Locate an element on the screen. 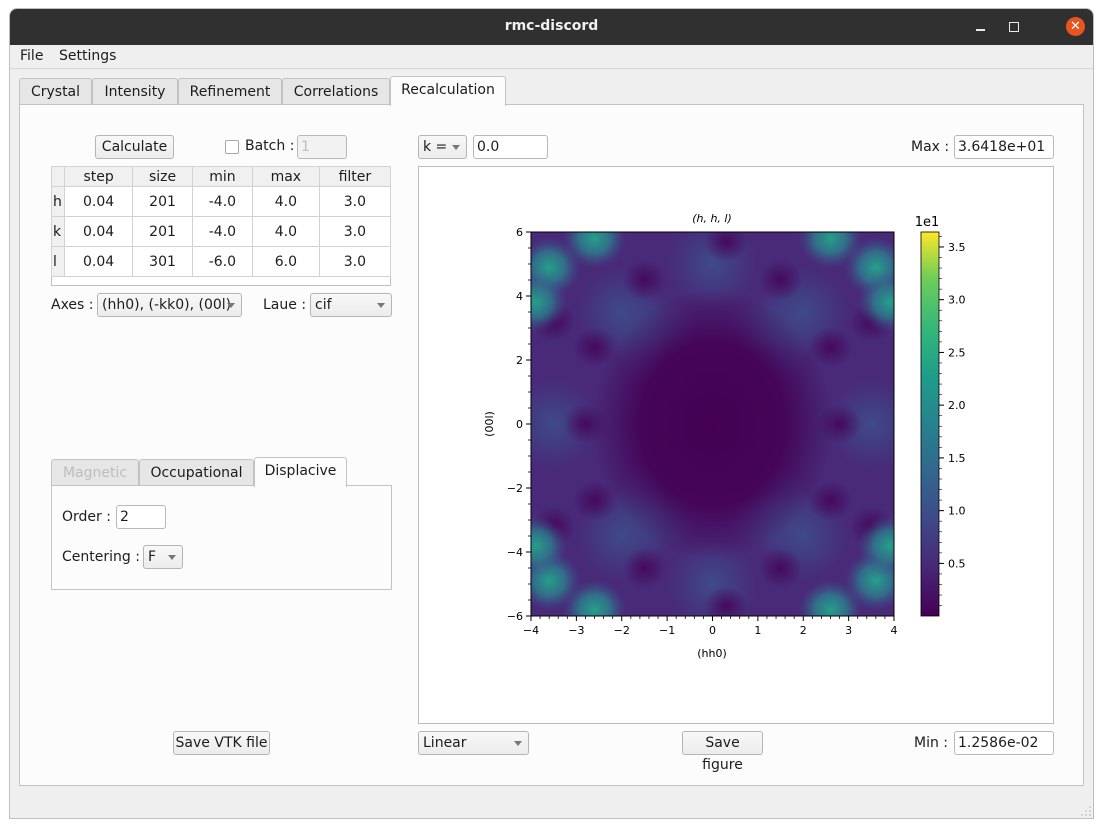  tab-intensity: Intensity is located at coordinates (135, 91).